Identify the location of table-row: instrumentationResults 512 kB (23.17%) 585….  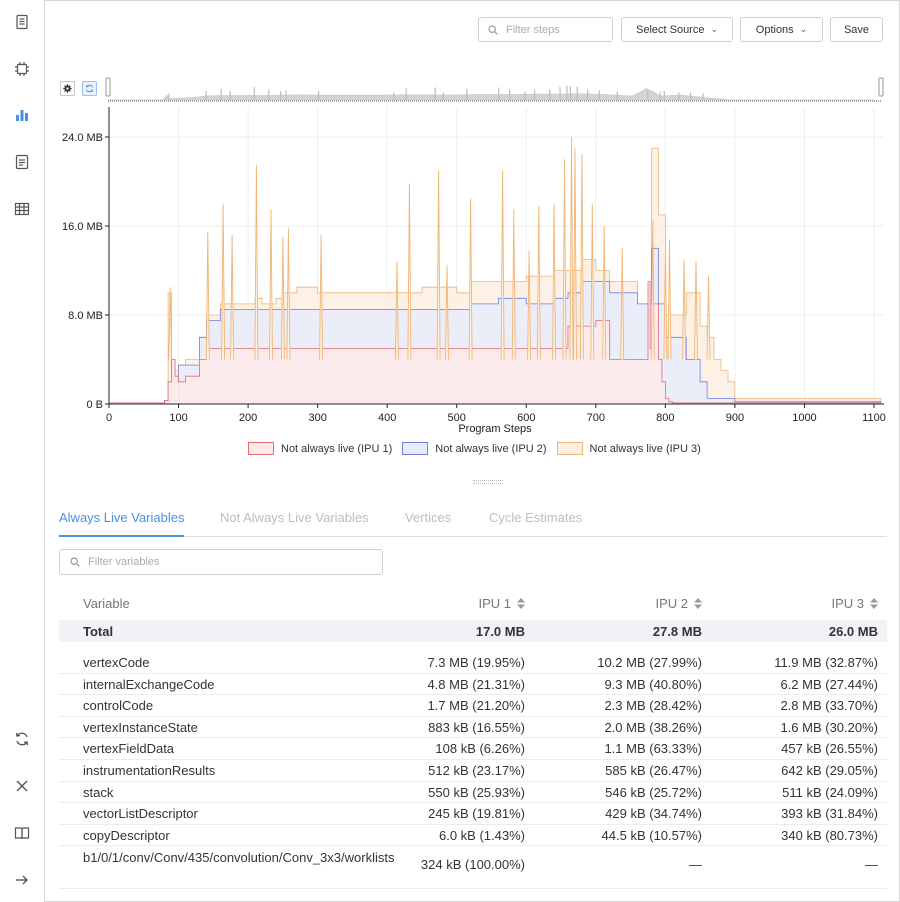
(473, 771).